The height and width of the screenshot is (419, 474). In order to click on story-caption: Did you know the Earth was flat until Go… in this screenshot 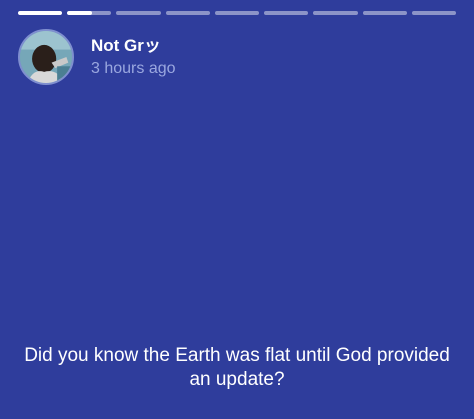, I will do `click(237, 367)`.